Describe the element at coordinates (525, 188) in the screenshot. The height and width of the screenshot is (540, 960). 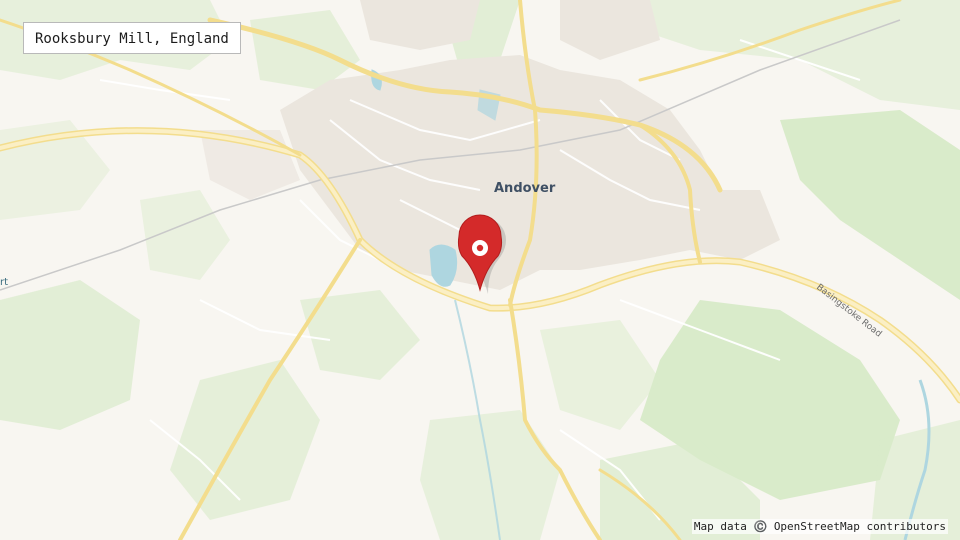
I see `town-label: Andover` at that location.